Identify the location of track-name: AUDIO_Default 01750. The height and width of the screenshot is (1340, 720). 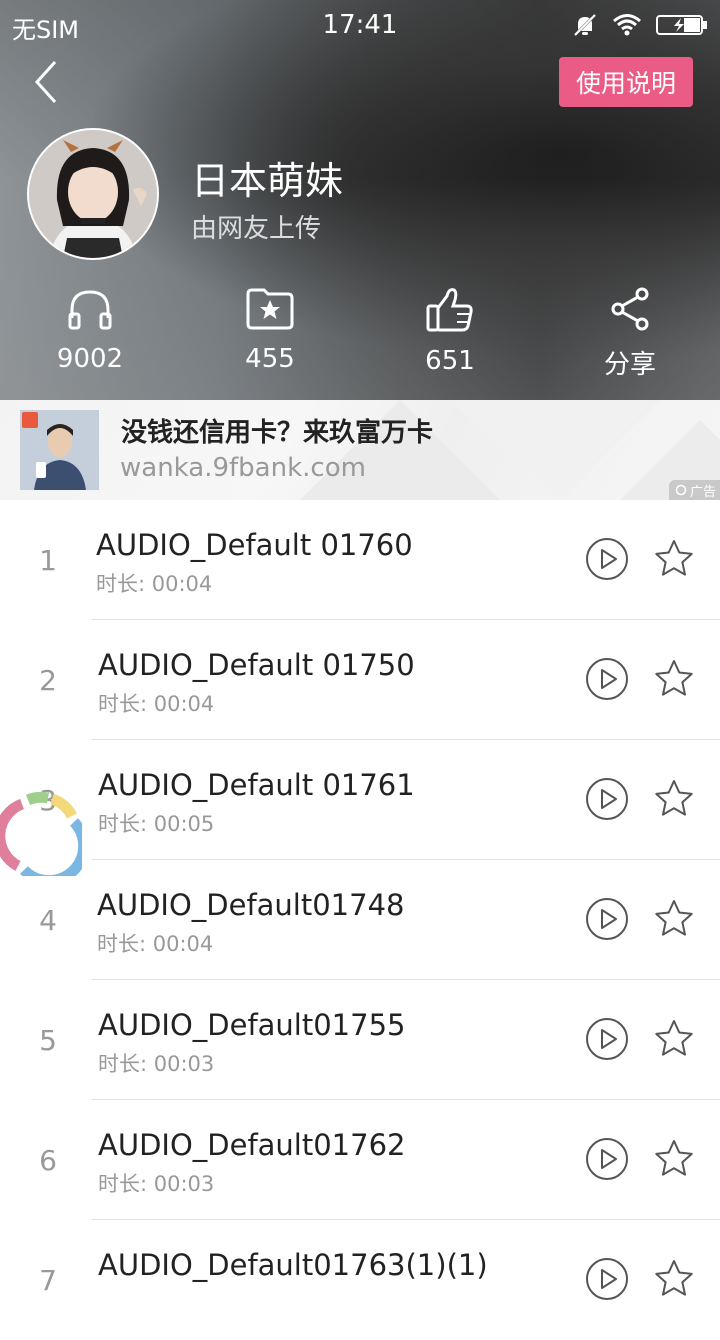
(256, 665).